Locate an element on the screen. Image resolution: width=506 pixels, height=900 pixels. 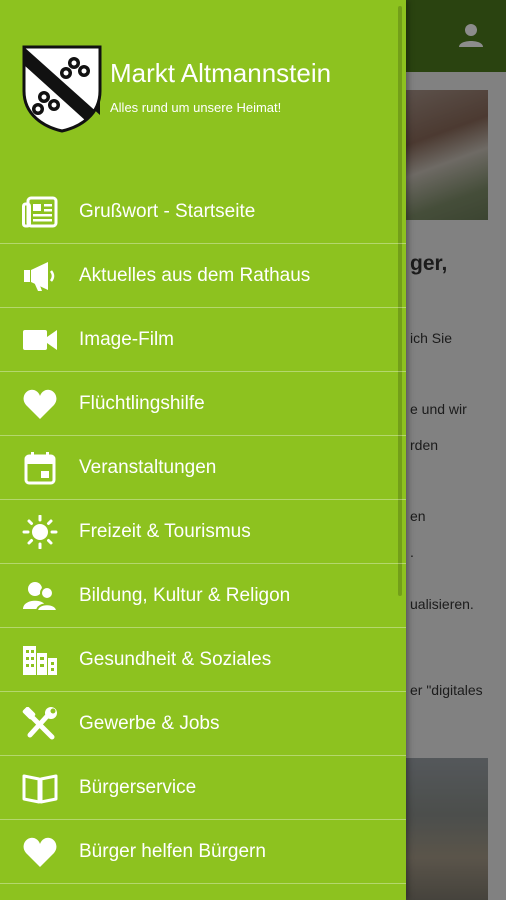
menu-item-aktuelles: Aktuelles aus dem Rathaus is located at coordinates (203, 276).